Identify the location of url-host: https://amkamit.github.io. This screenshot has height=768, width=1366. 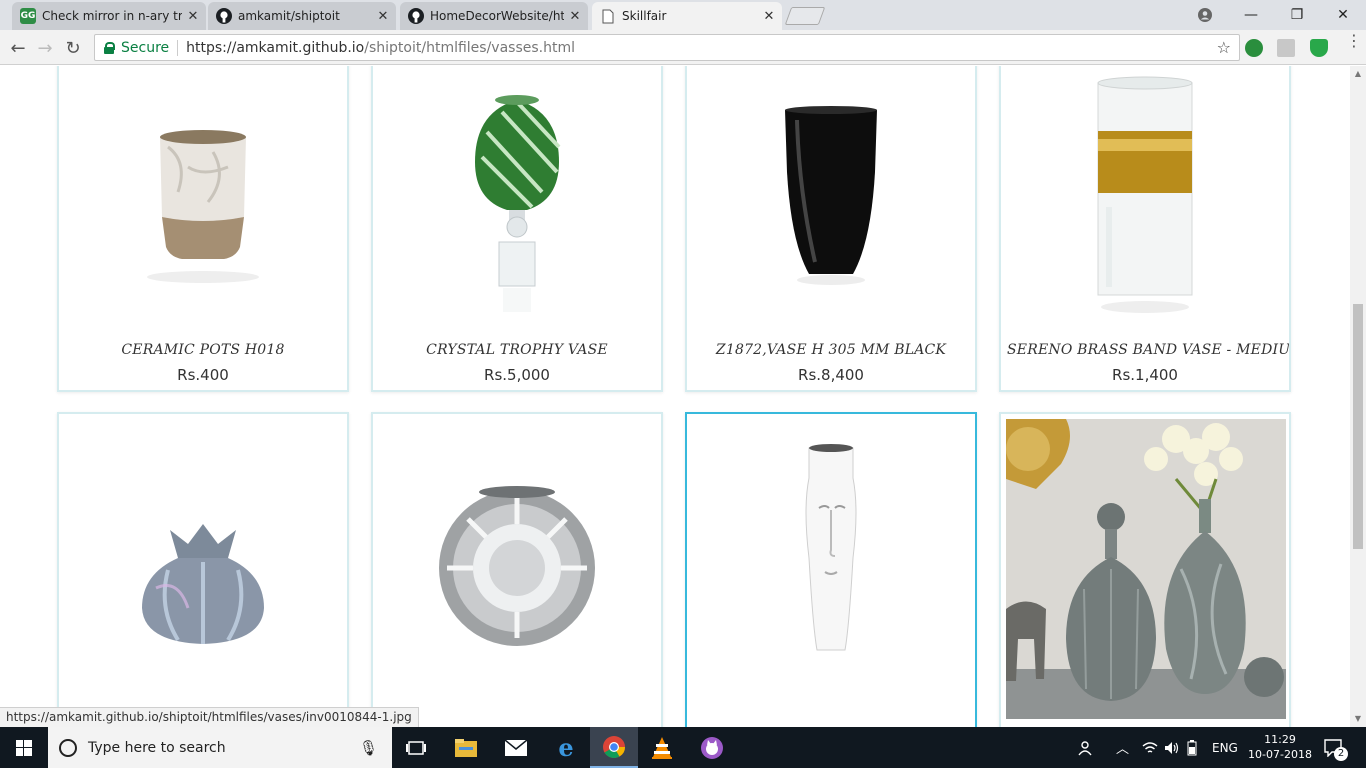
(275, 47).